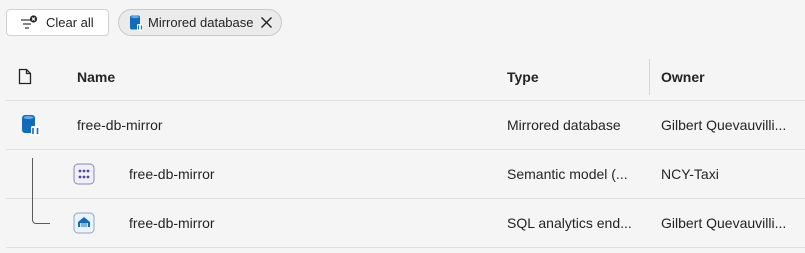  I want to click on semantic-model-icon, so click(84, 174).